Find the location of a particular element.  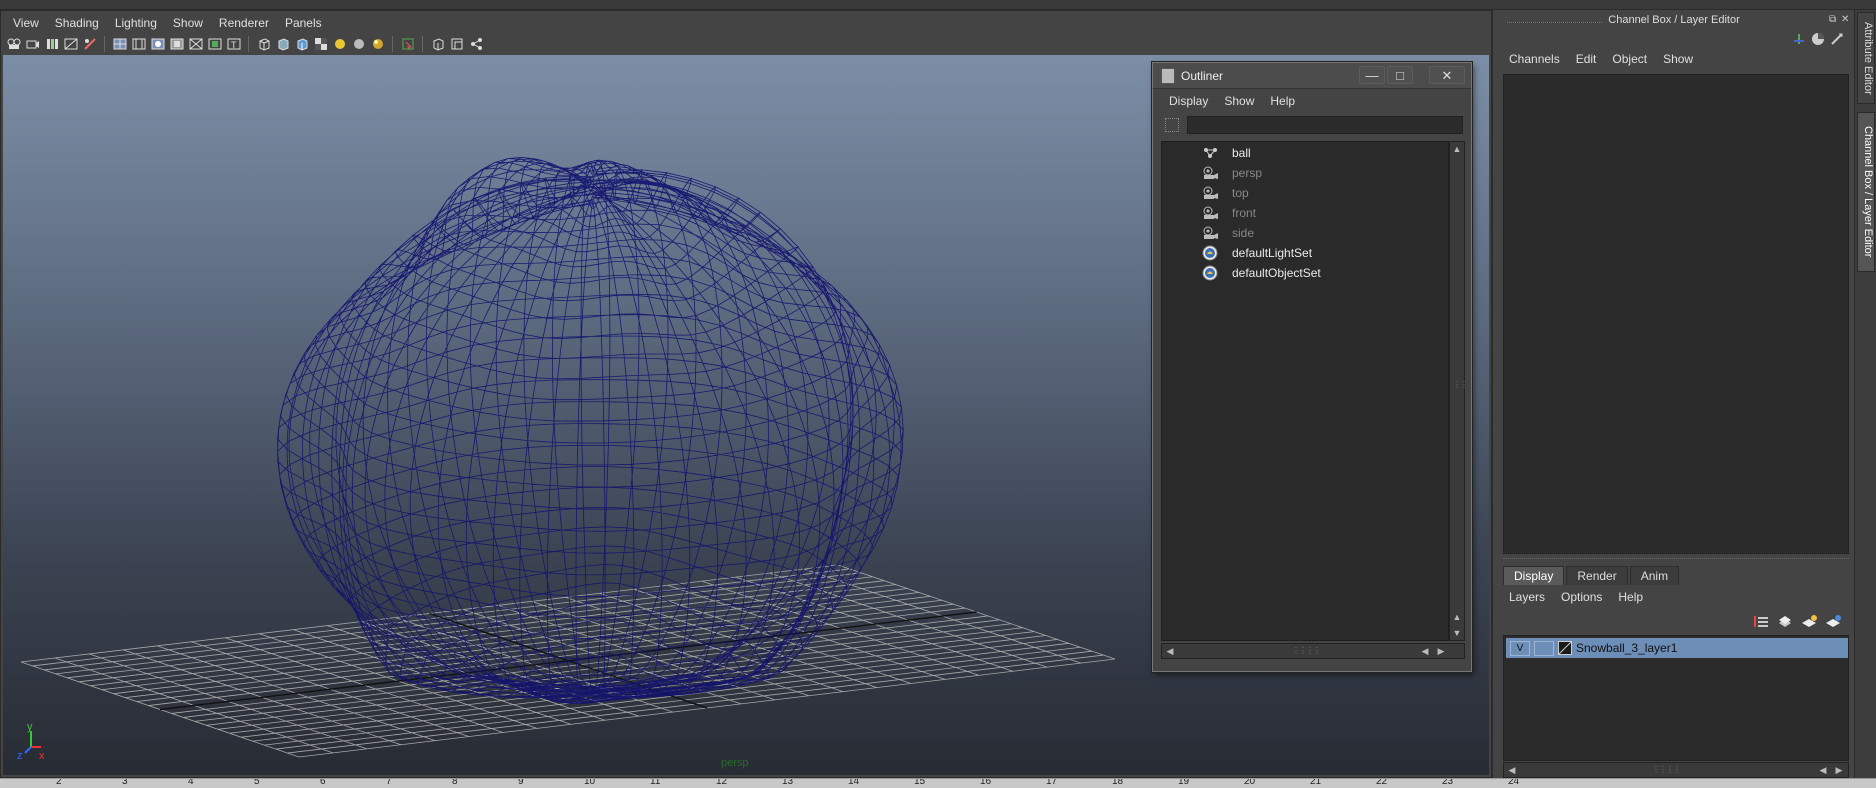

layer-row: V Snowball_3_layer1 is located at coordinates (1677, 648).